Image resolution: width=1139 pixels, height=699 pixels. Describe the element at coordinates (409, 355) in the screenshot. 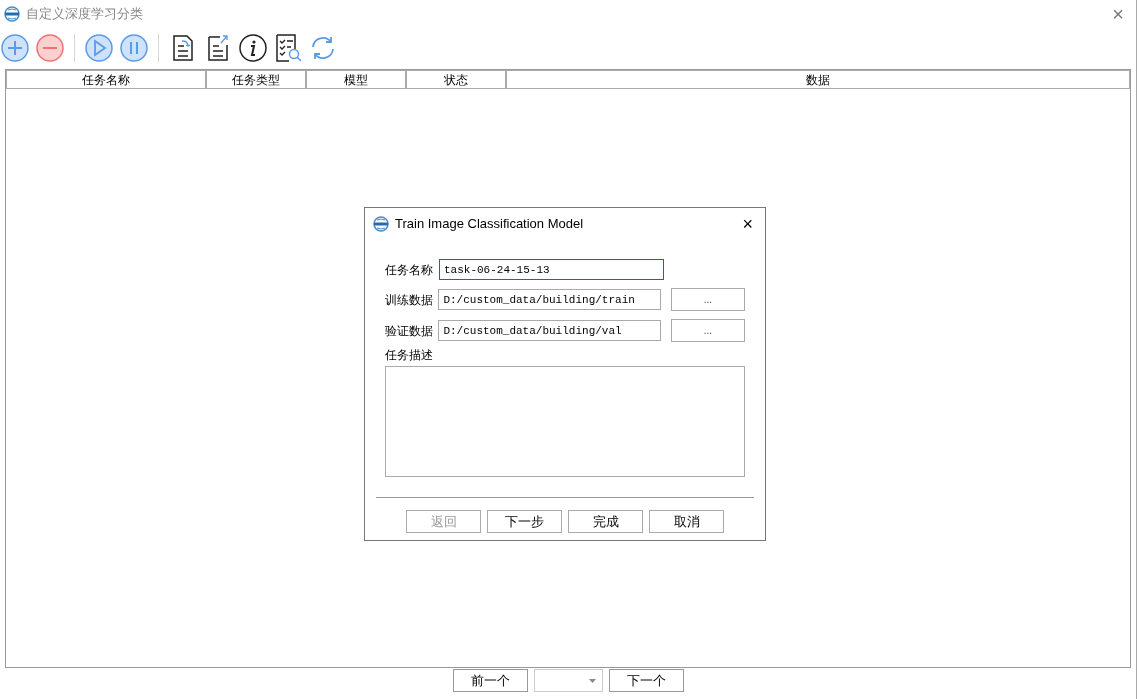

I see `description-label: 任务描述` at that location.